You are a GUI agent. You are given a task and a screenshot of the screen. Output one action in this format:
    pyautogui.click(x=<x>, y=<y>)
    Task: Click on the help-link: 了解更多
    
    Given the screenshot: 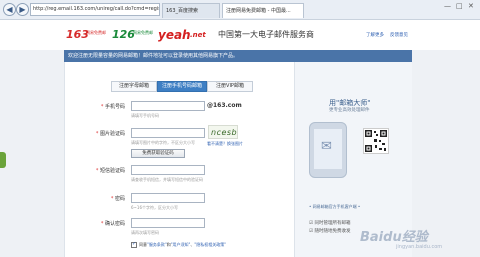 What is the action you would take?
    pyautogui.click(x=375, y=35)
    